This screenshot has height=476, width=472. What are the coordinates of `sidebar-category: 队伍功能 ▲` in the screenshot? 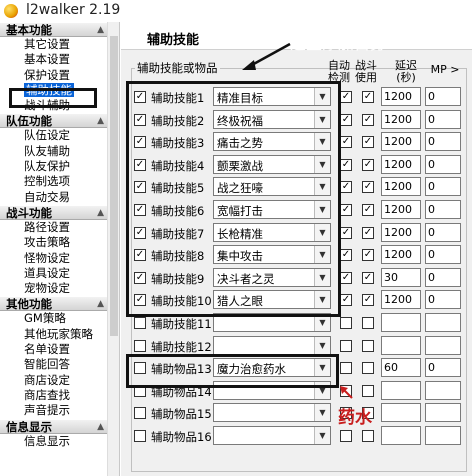 It's located at (54, 121).